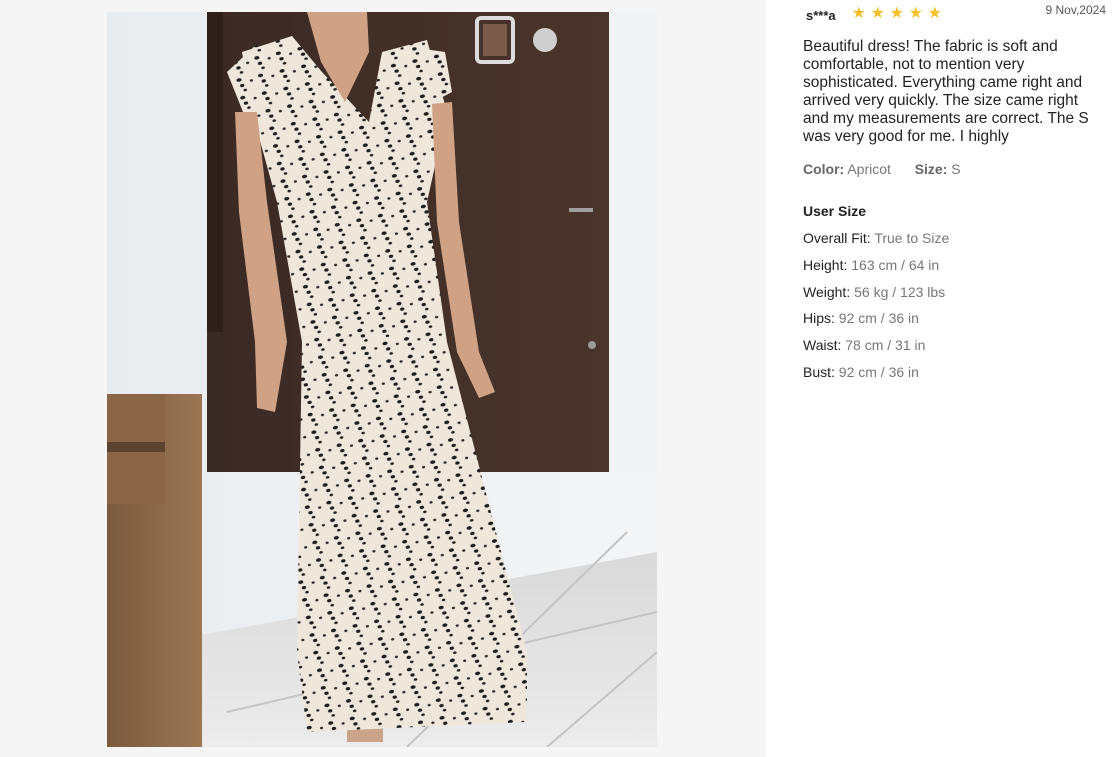 This screenshot has height=757, width=1118. I want to click on size-label: Size:, so click(931, 169).